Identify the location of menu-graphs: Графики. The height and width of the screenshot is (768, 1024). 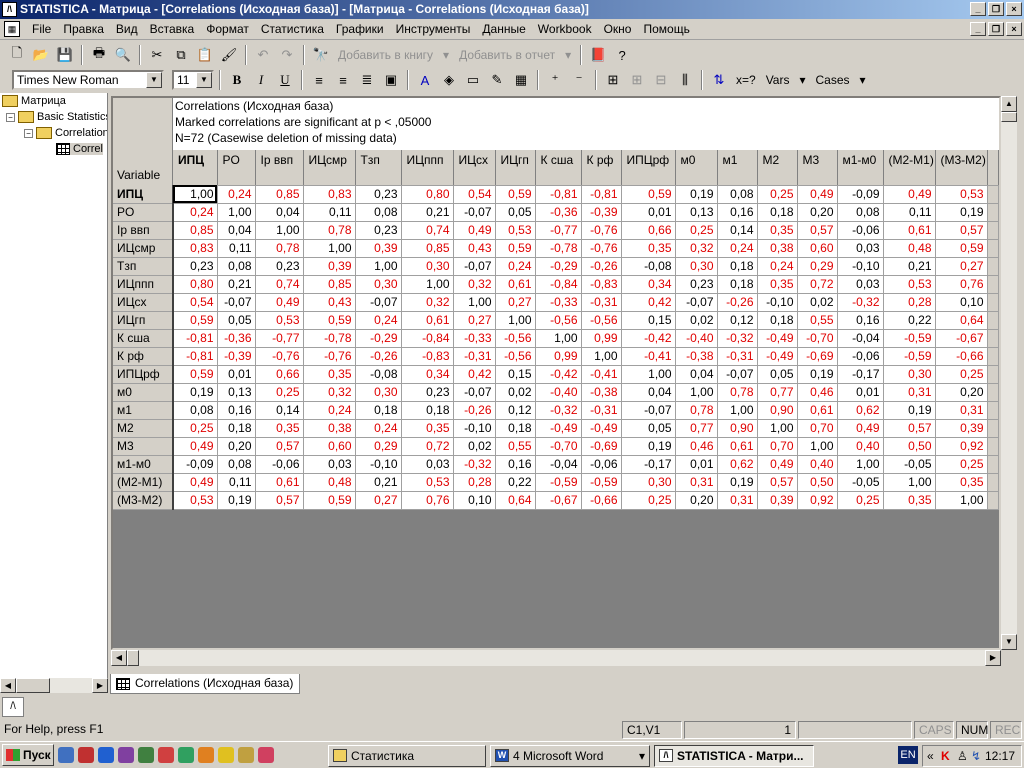
(360, 29).